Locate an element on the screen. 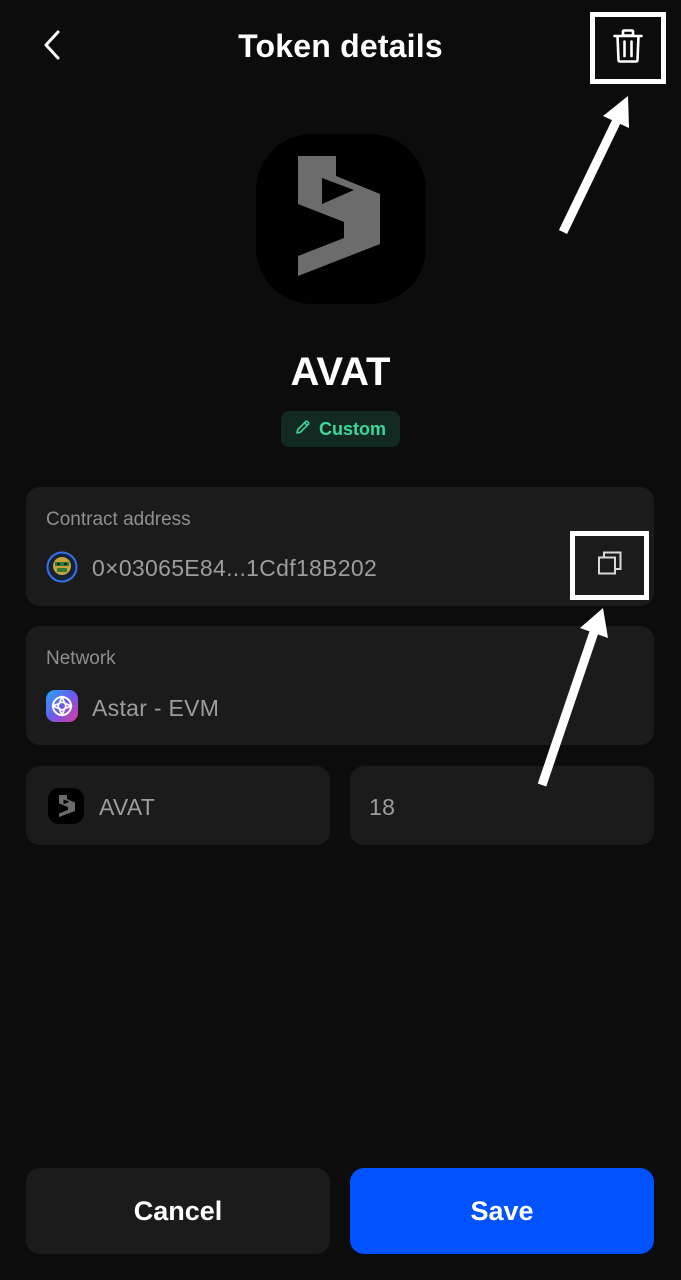 The image size is (681, 1280). symbol-value: AVAT is located at coordinates (127, 807).